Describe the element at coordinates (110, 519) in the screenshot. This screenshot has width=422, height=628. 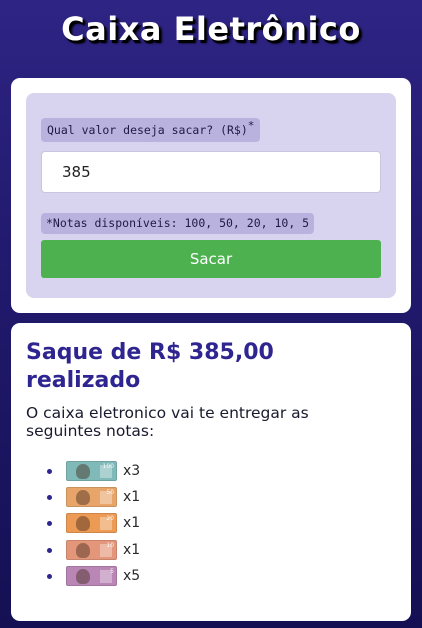
I see `banknote-denomination: 20` at that location.